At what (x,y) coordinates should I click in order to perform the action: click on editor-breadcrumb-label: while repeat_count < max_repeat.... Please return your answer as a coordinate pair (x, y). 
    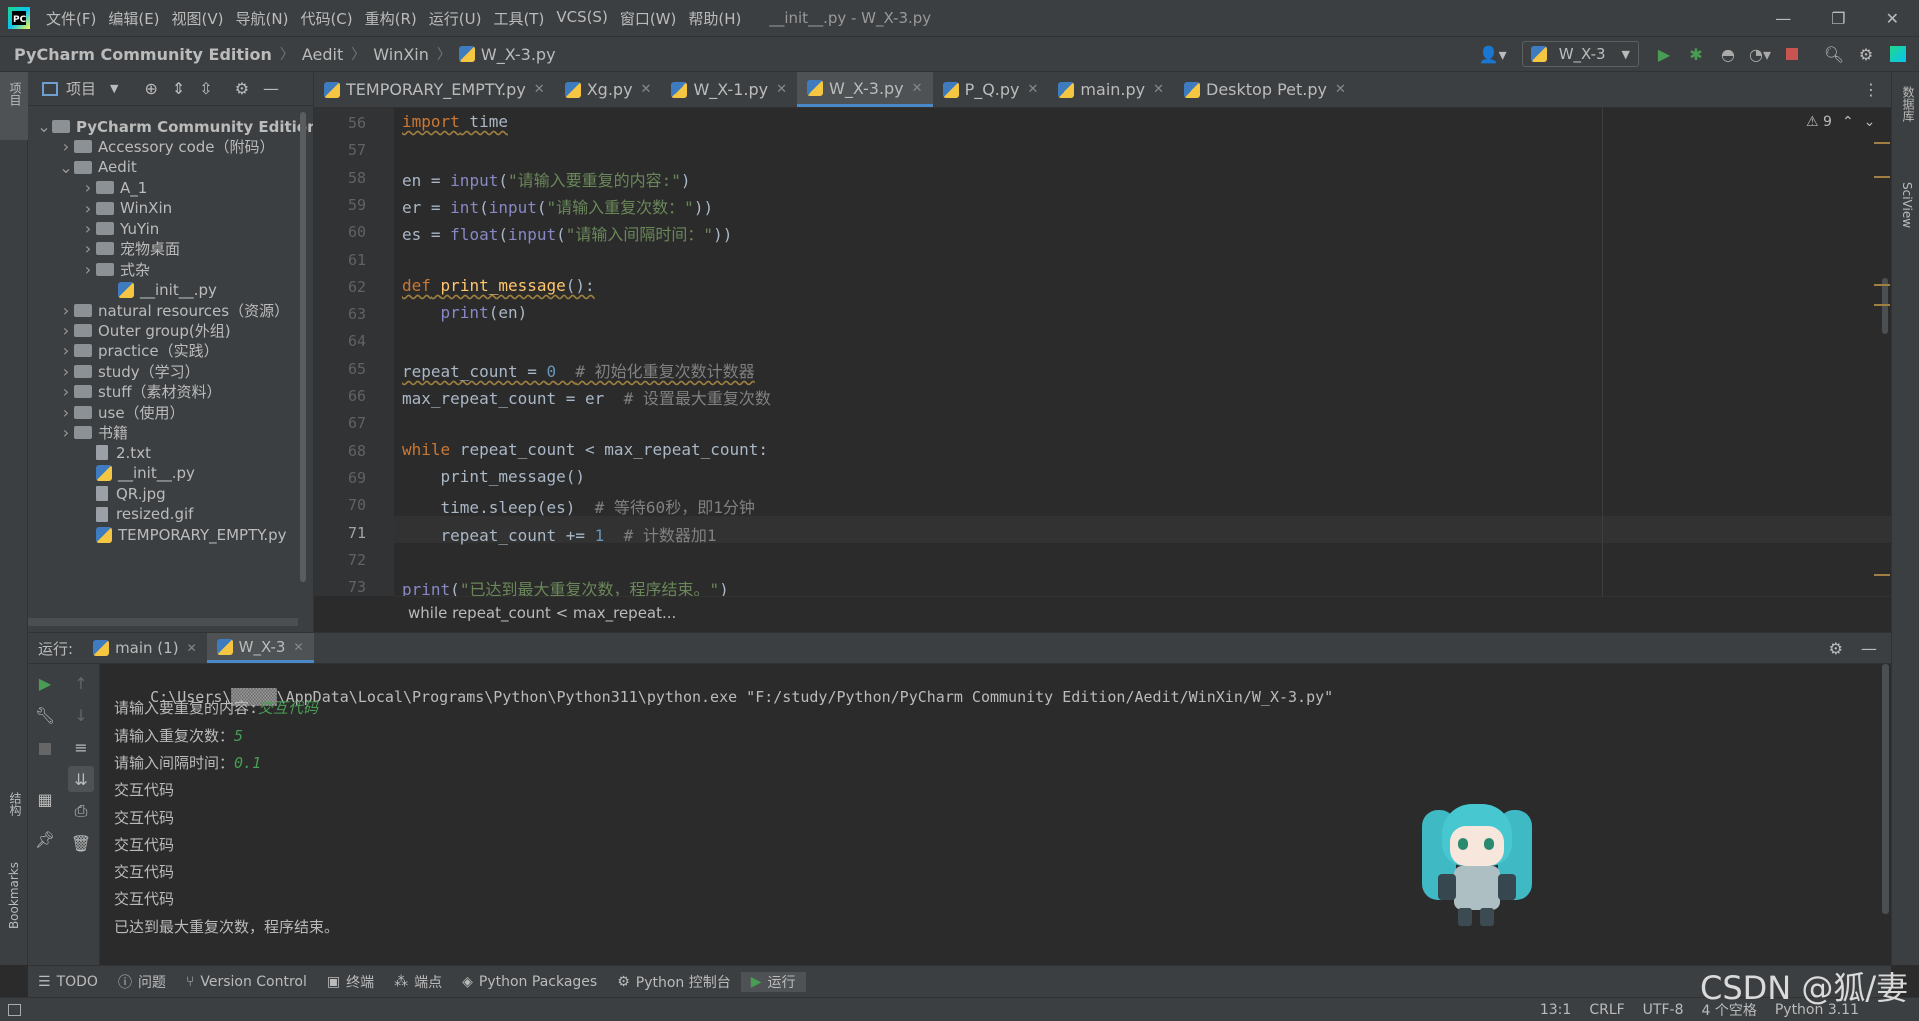
    Looking at the image, I should click on (542, 613).